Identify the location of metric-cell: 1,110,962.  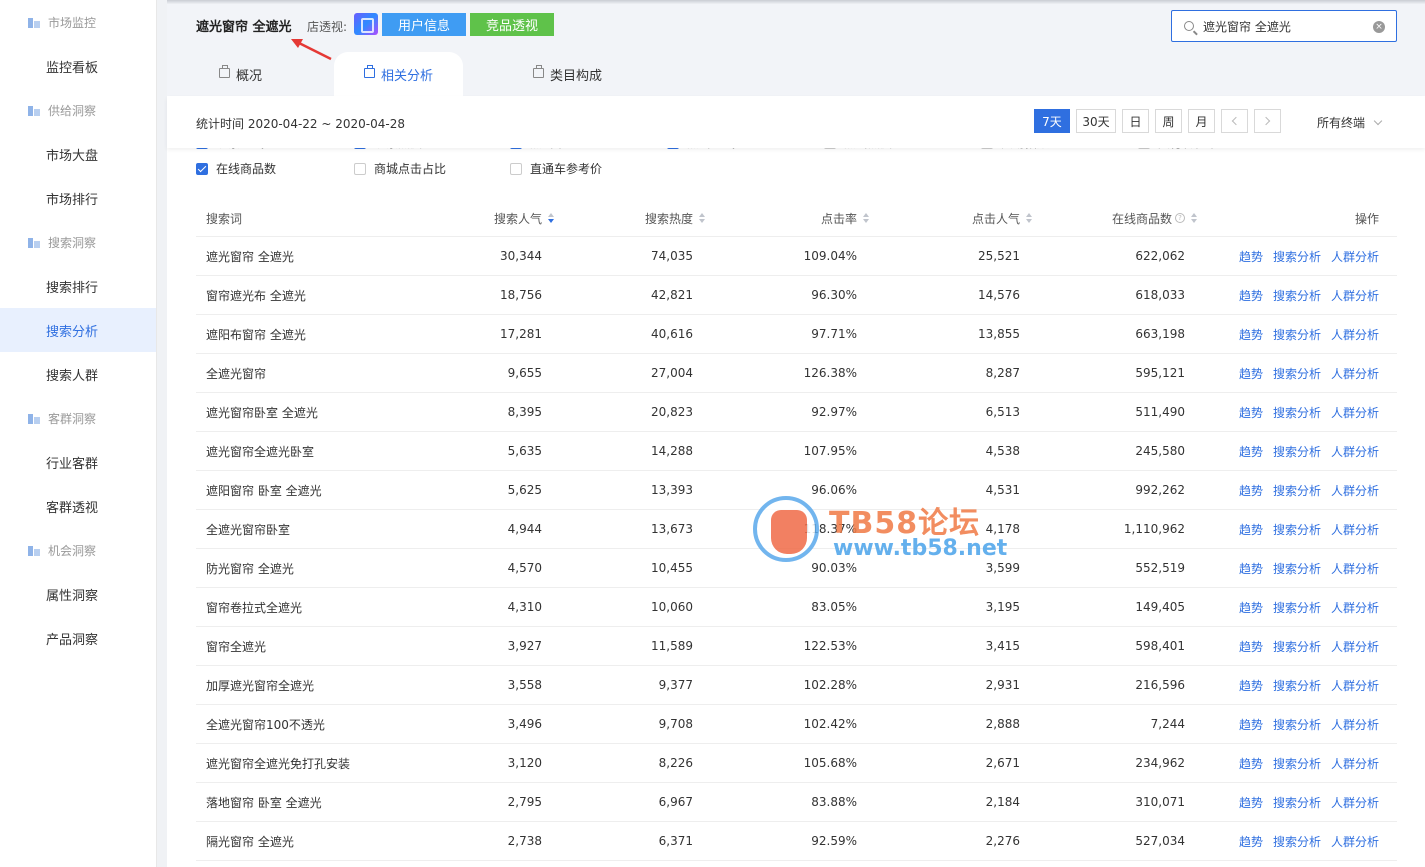
(1154, 529).